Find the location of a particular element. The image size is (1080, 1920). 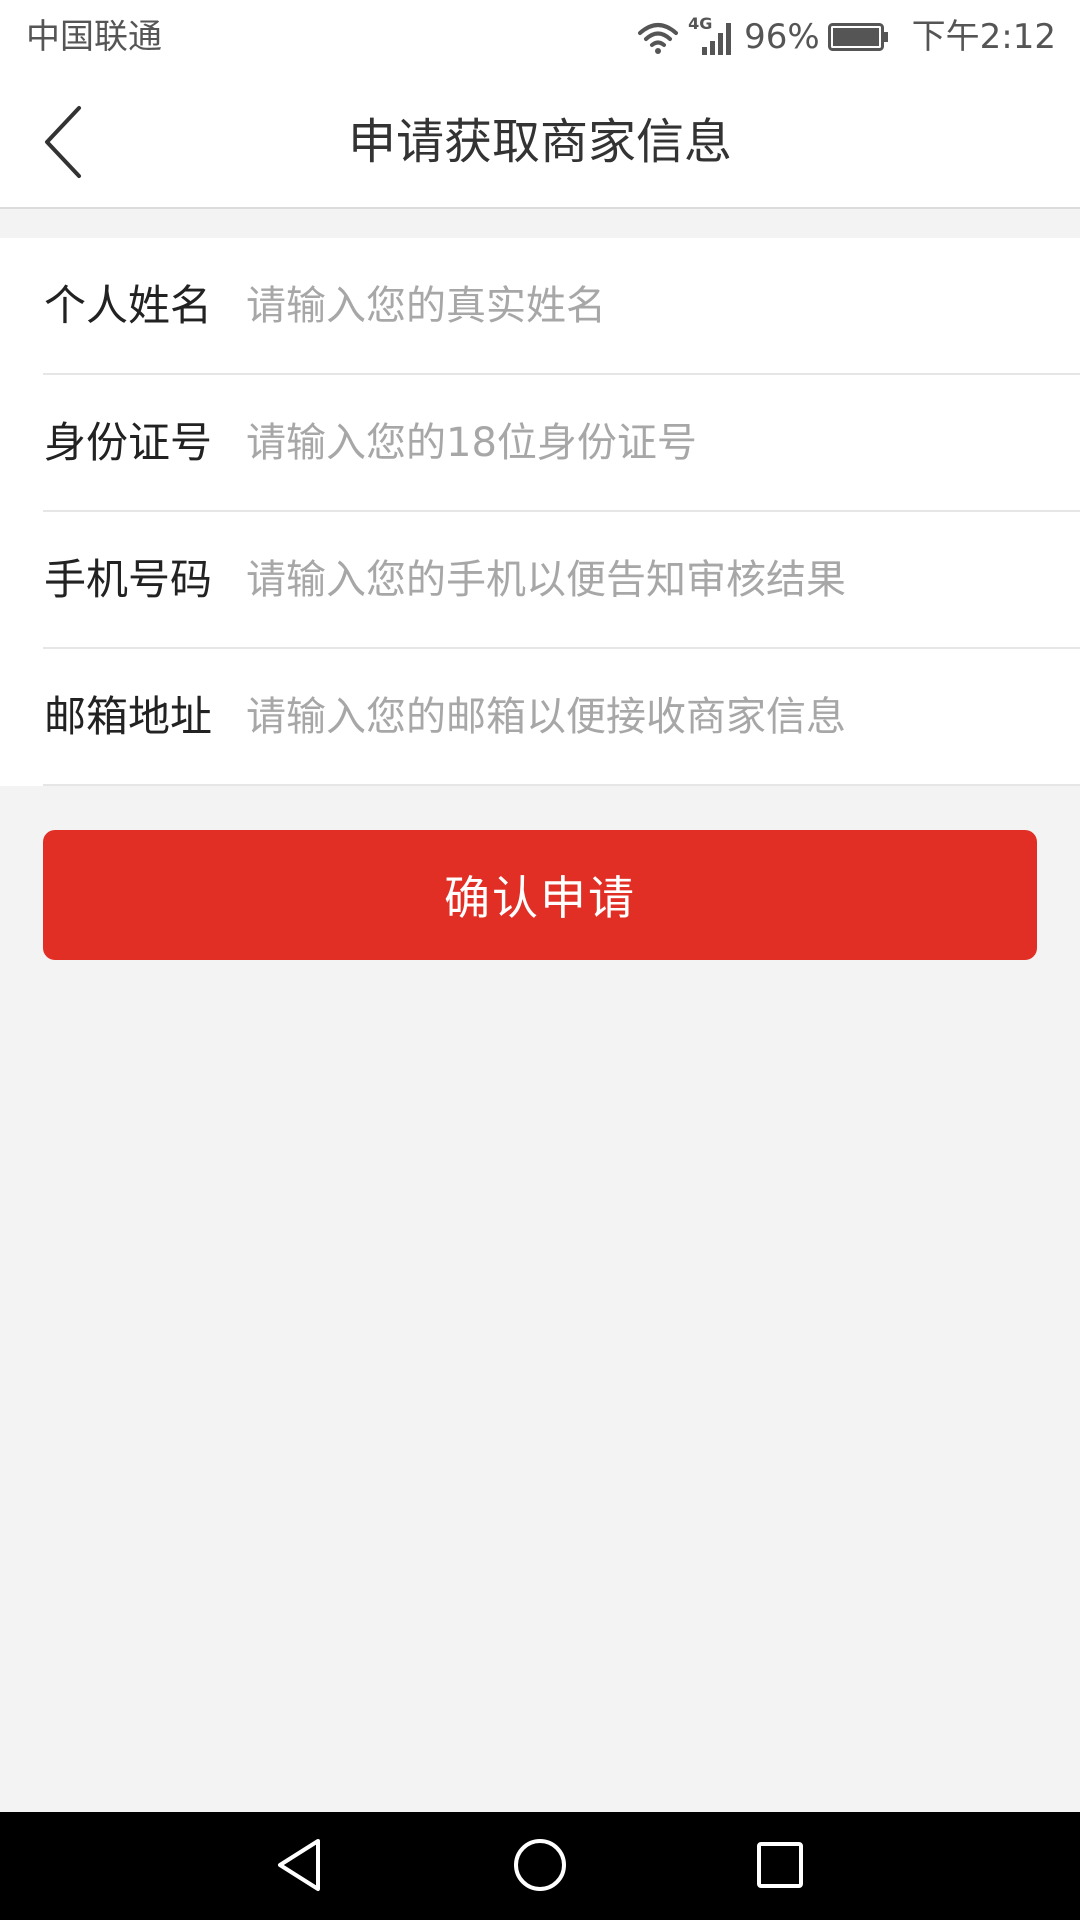

recents-square-icon is located at coordinates (780, 1867).